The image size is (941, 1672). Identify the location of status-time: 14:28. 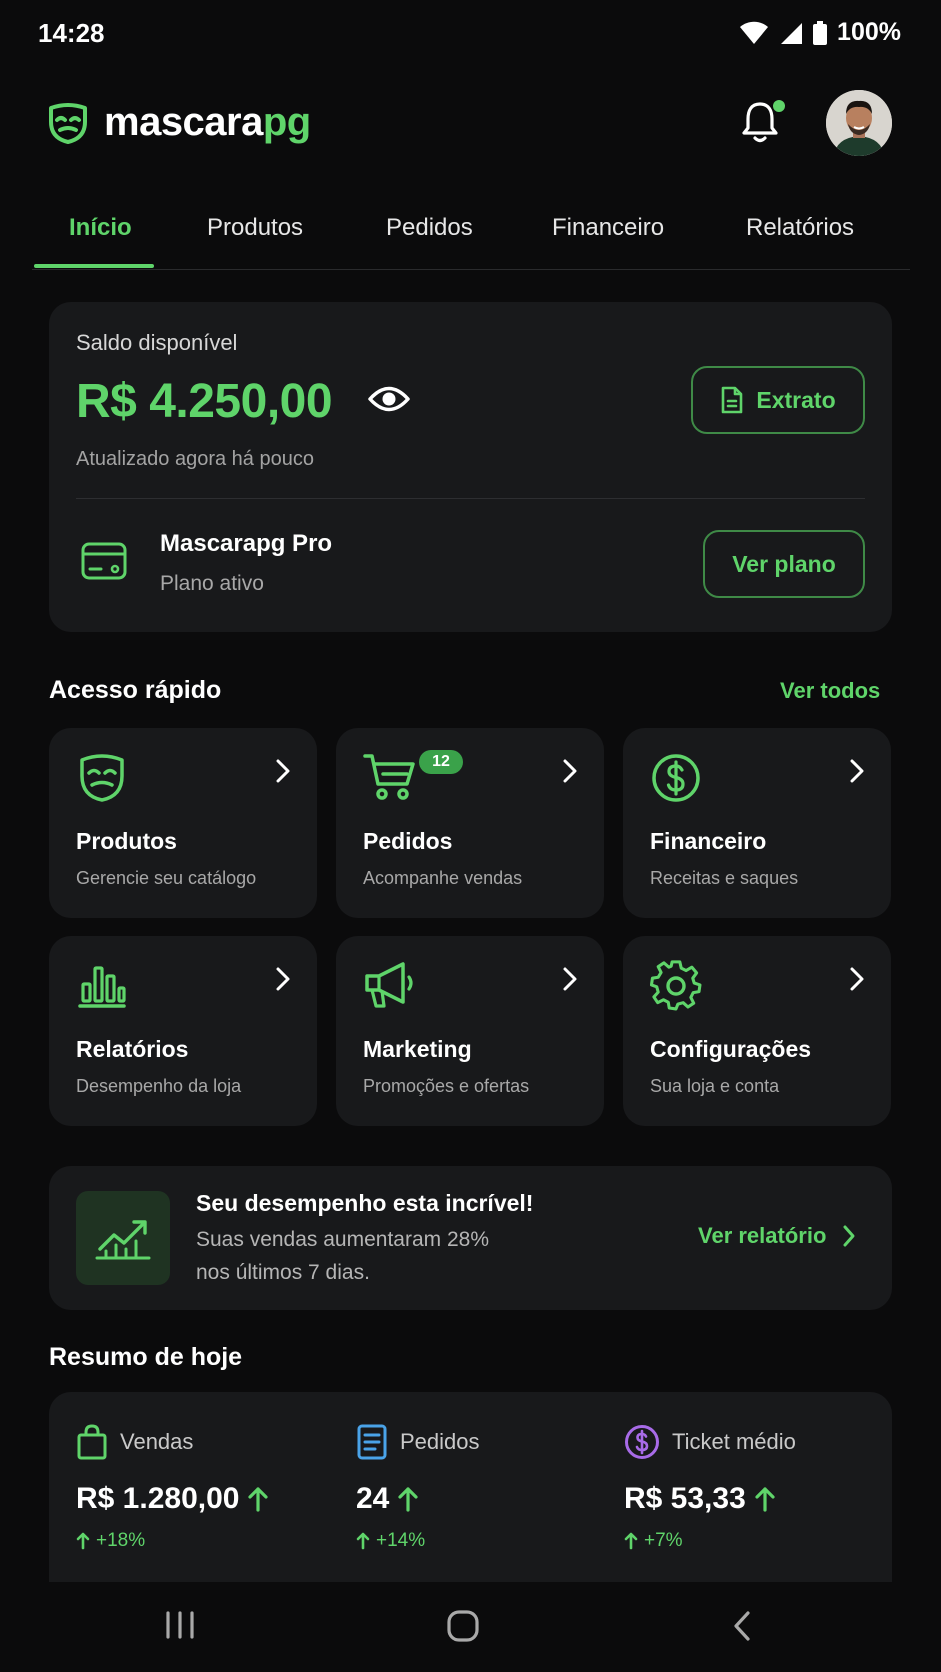
(71, 33).